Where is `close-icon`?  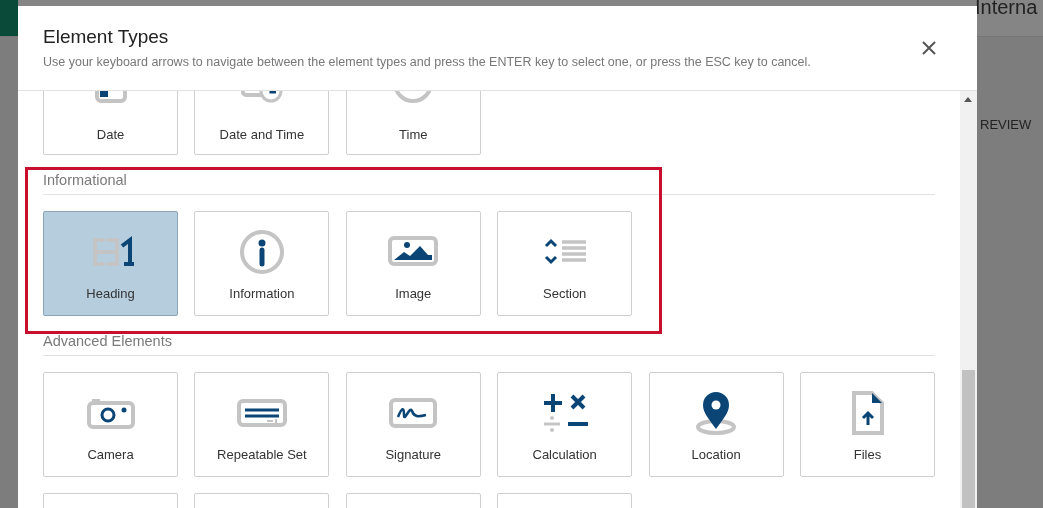
close-icon is located at coordinates (929, 48).